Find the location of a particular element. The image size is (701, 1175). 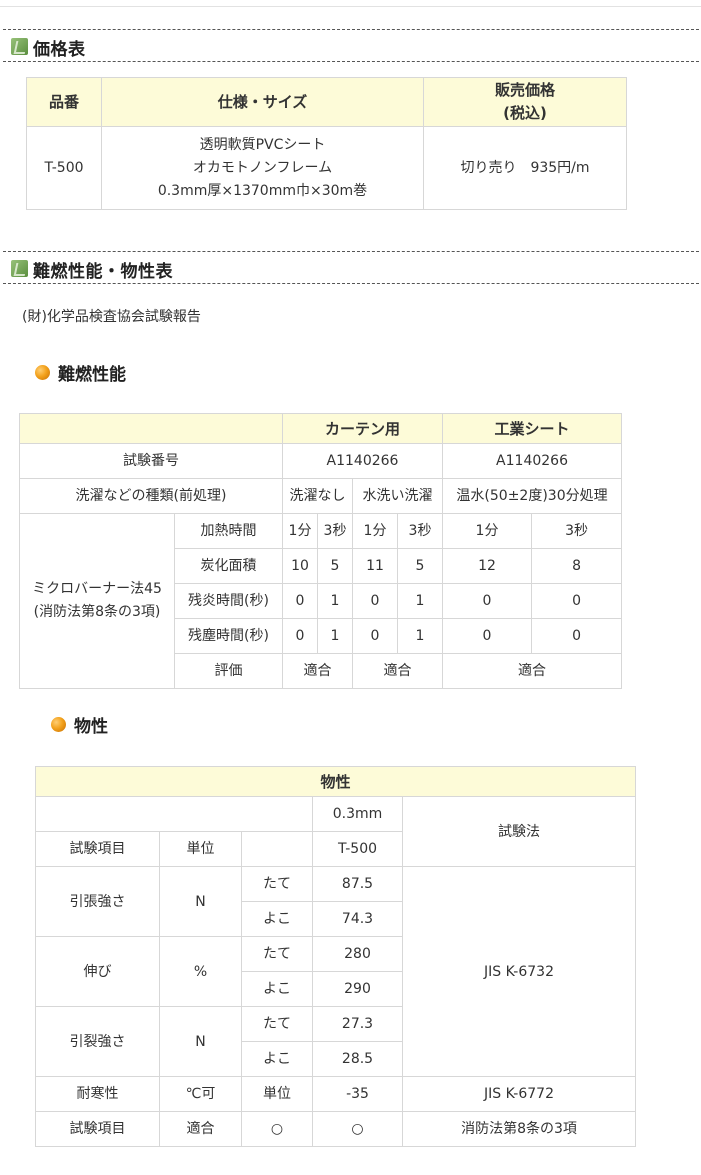

spec-line2: オカモトノンフレーム is located at coordinates (262, 167).